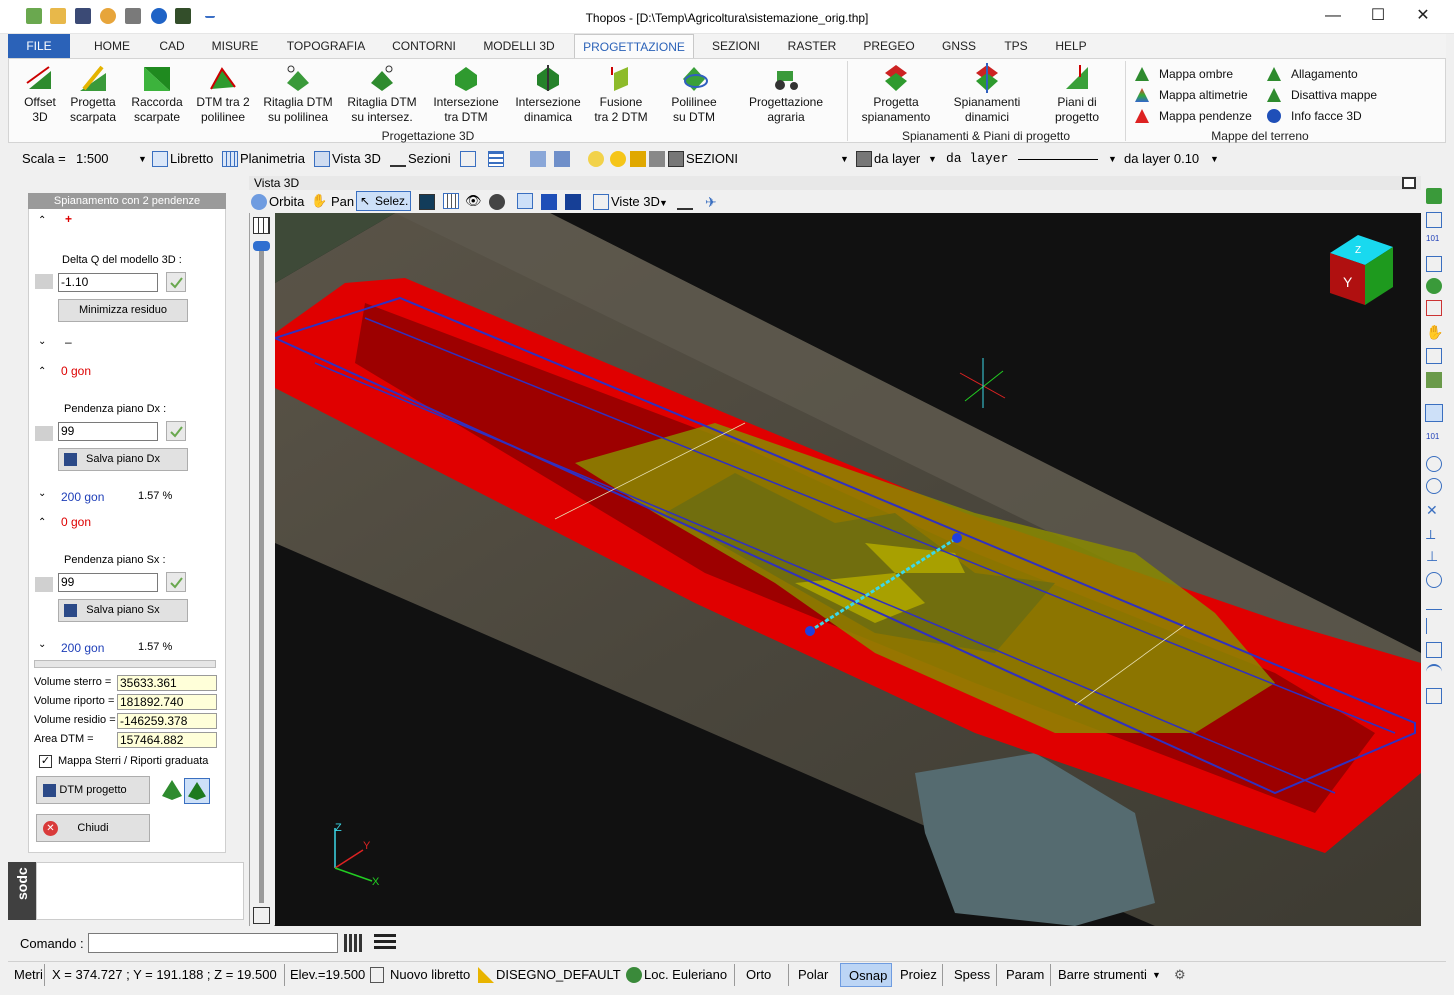 This screenshot has width=1454, height=995. I want to click on grid-icon, so click(451, 201).